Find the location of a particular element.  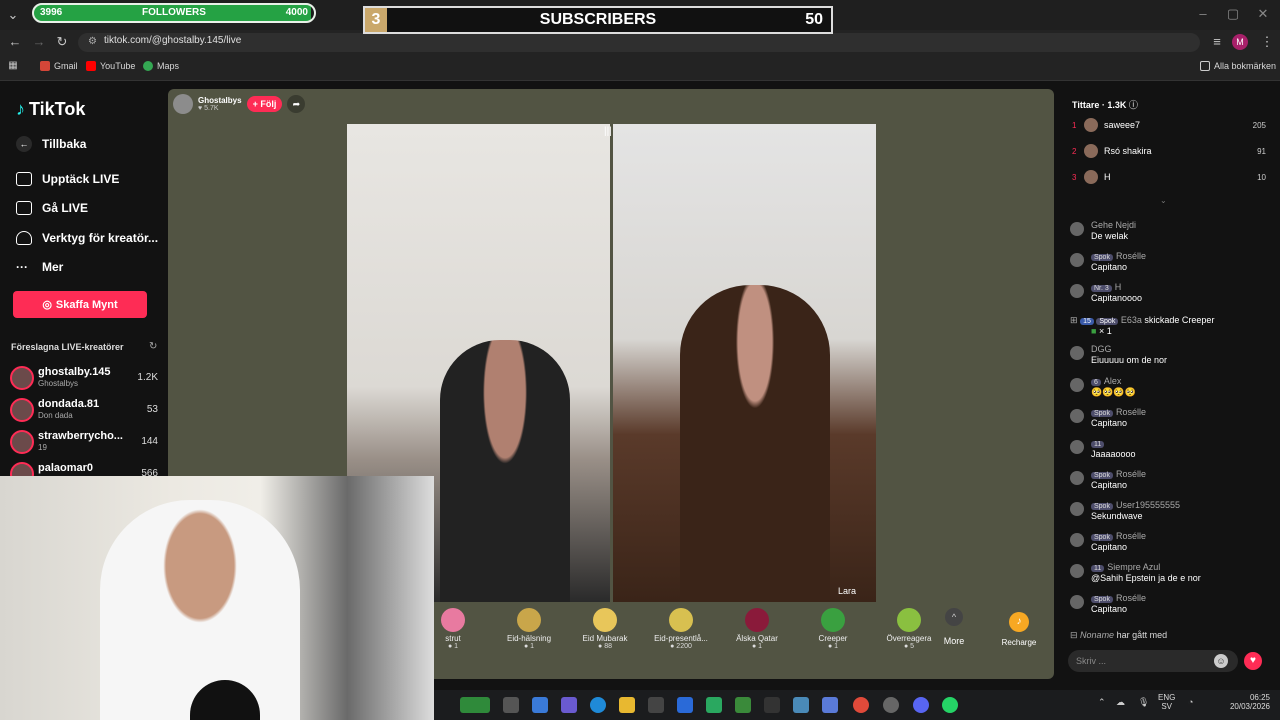

chat-username: User195555555 is located at coordinates (1148, 505).